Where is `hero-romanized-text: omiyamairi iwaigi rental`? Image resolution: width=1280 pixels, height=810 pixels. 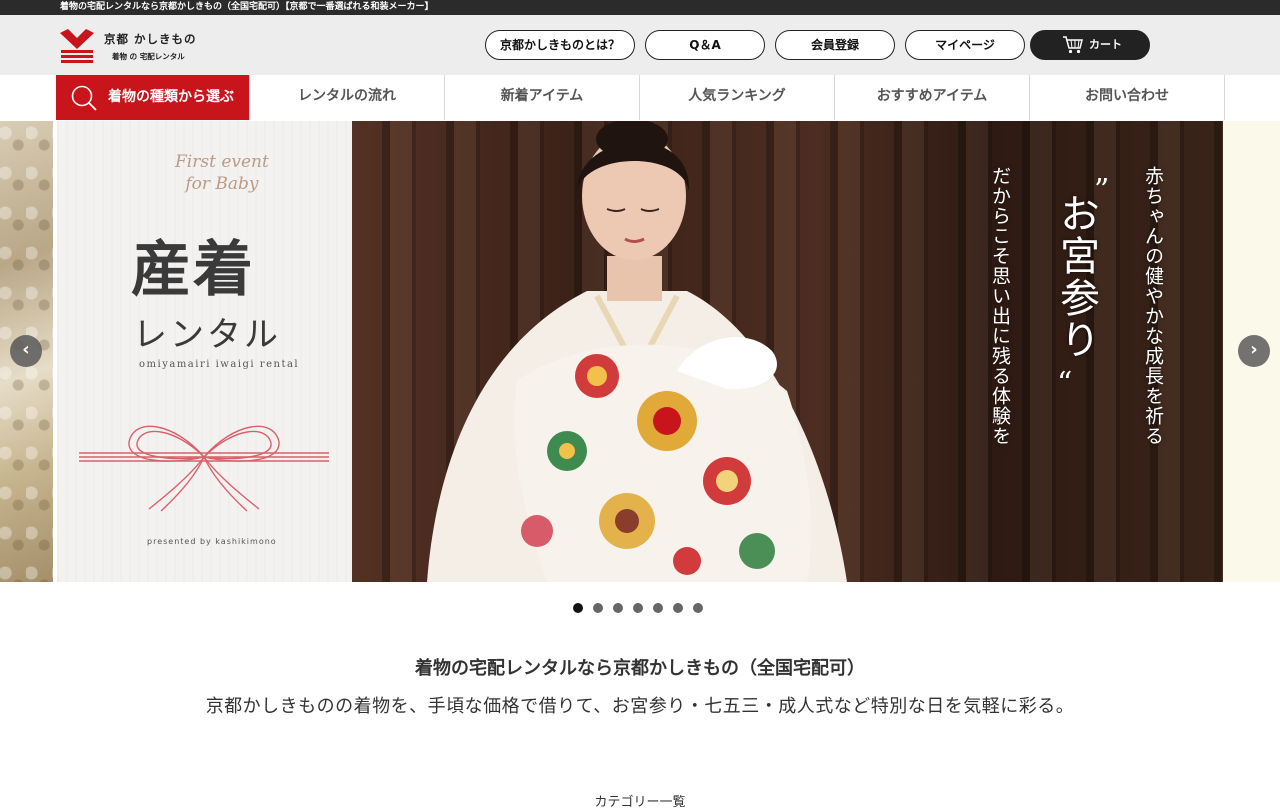
hero-romanized-text: omiyamairi iwaigi rental is located at coordinates (219, 364).